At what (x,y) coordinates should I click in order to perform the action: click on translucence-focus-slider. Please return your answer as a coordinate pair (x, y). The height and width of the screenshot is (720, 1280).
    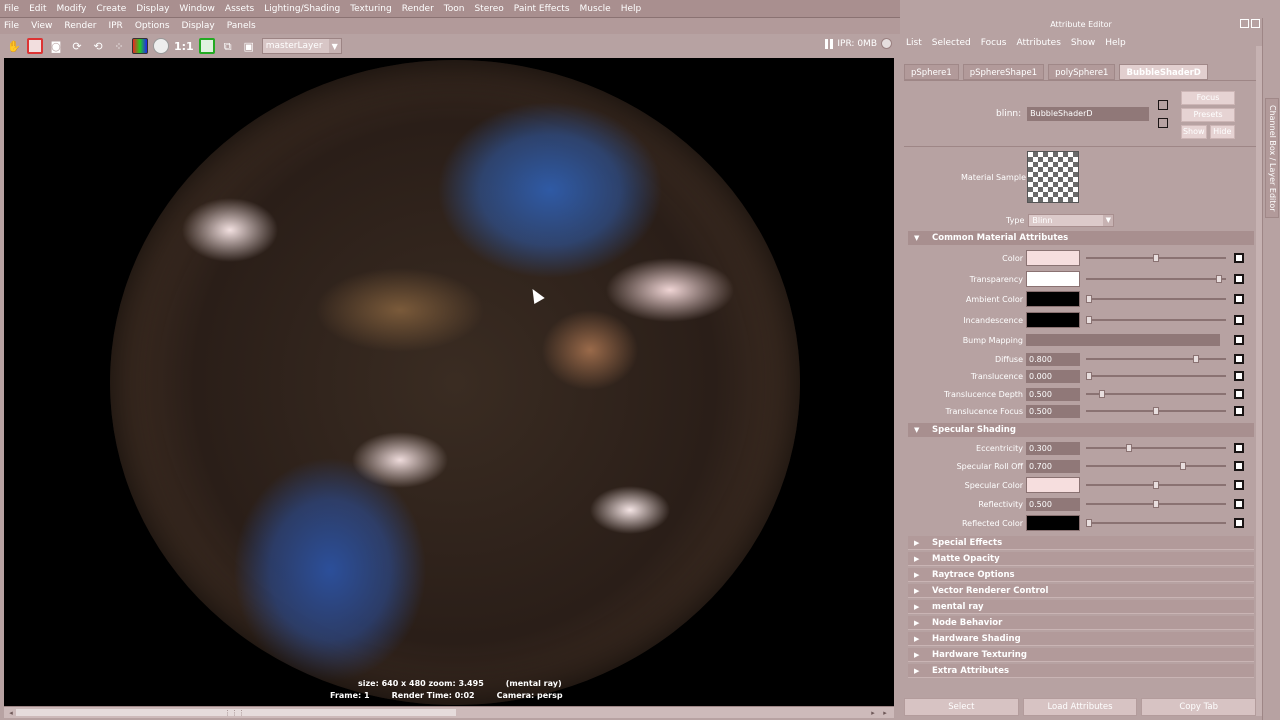
    Looking at the image, I should click on (1156, 411).